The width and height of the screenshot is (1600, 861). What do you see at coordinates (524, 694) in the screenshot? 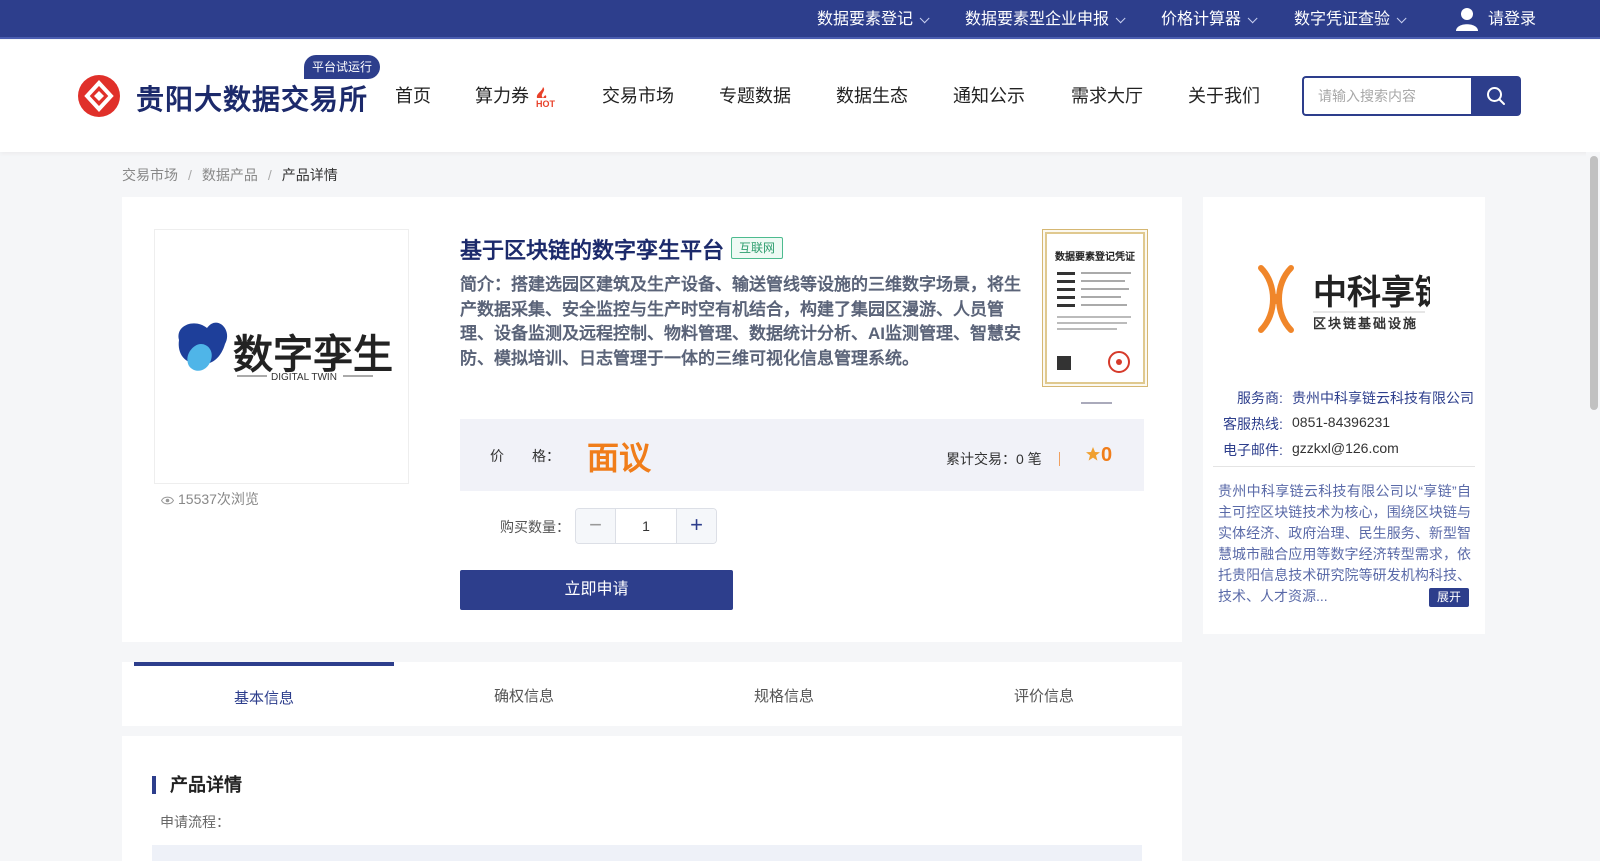
I see `tab-rights-info: 确权信息` at bounding box center [524, 694].